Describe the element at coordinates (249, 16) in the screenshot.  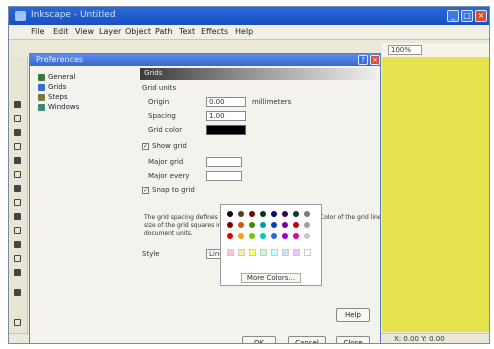
I see `title-bar: Inkscape - Untitled _ □ ×` at that location.